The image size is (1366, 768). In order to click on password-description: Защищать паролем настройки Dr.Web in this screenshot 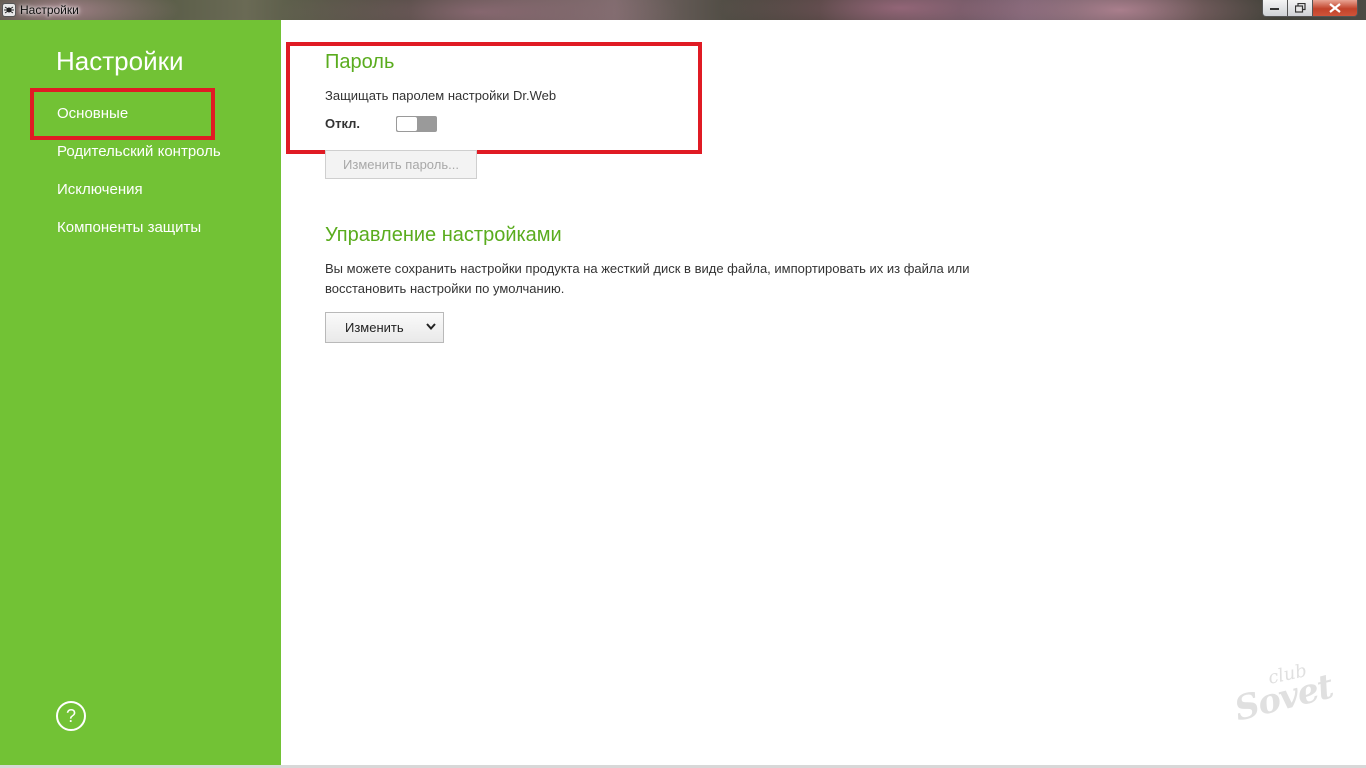, I will do `click(441, 95)`.